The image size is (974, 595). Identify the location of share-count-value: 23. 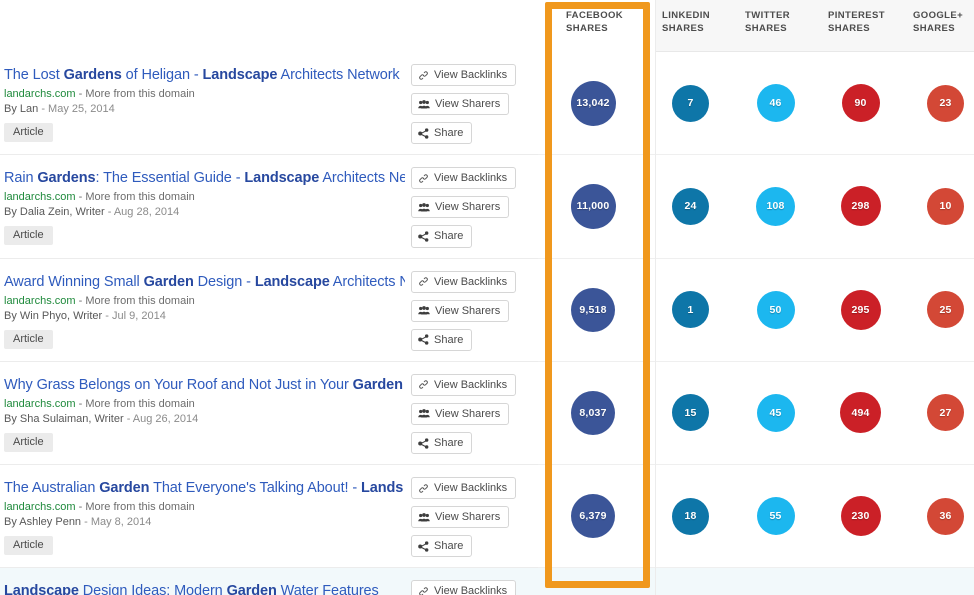
(945, 103).